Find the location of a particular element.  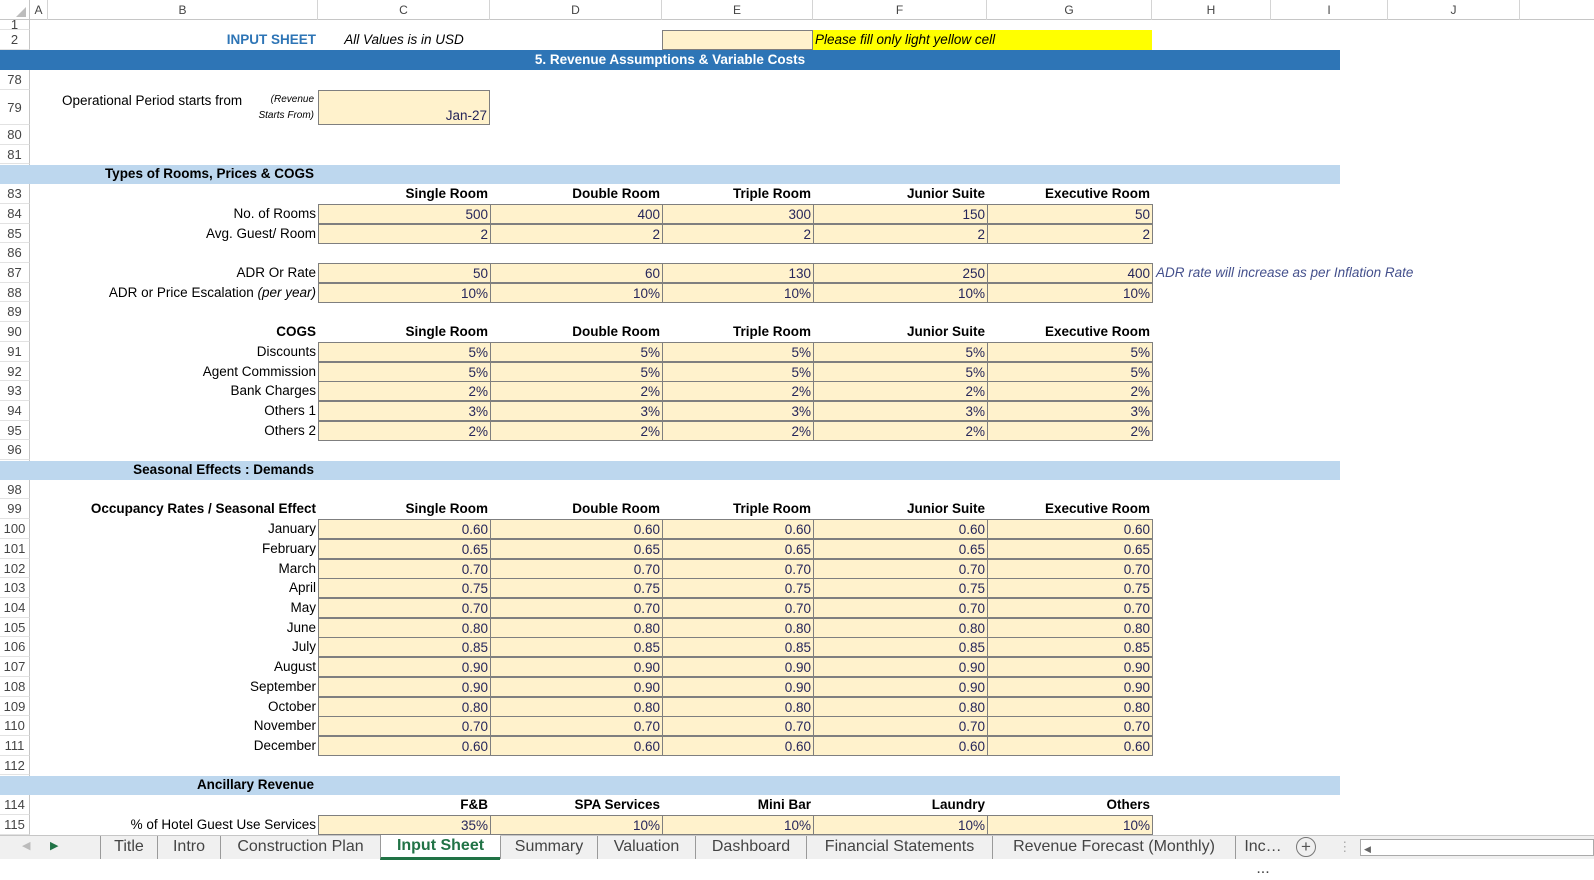

input-cell: 500 is located at coordinates (404, 213).